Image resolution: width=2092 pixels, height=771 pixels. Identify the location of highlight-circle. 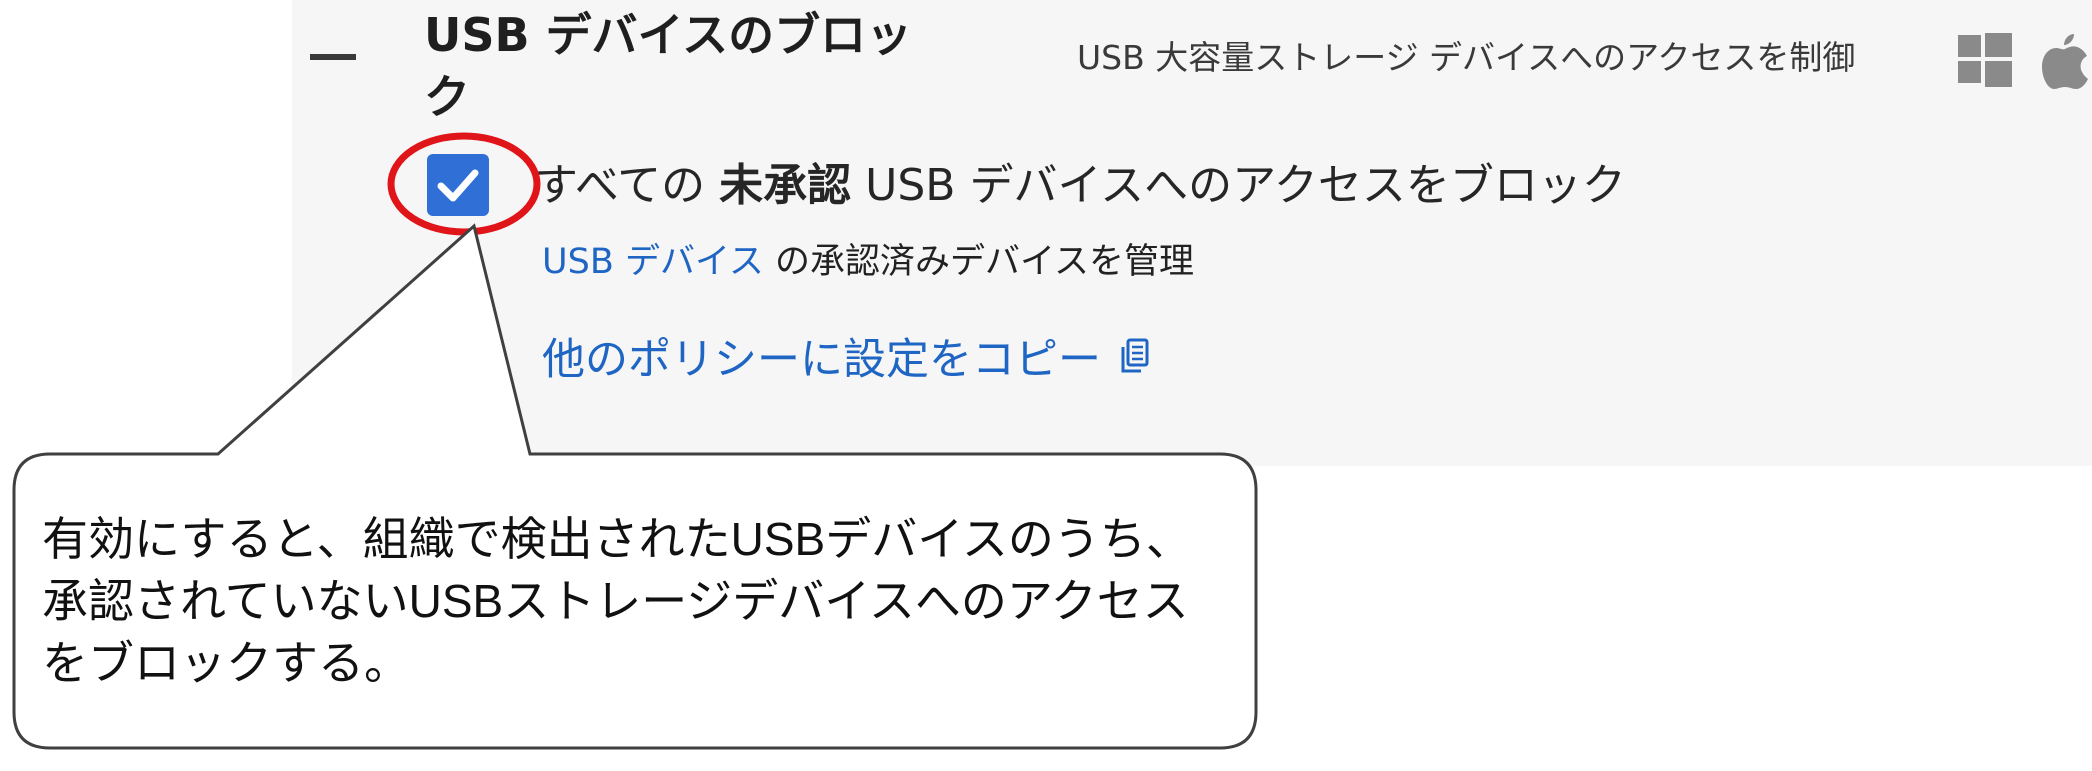
(464, 184).